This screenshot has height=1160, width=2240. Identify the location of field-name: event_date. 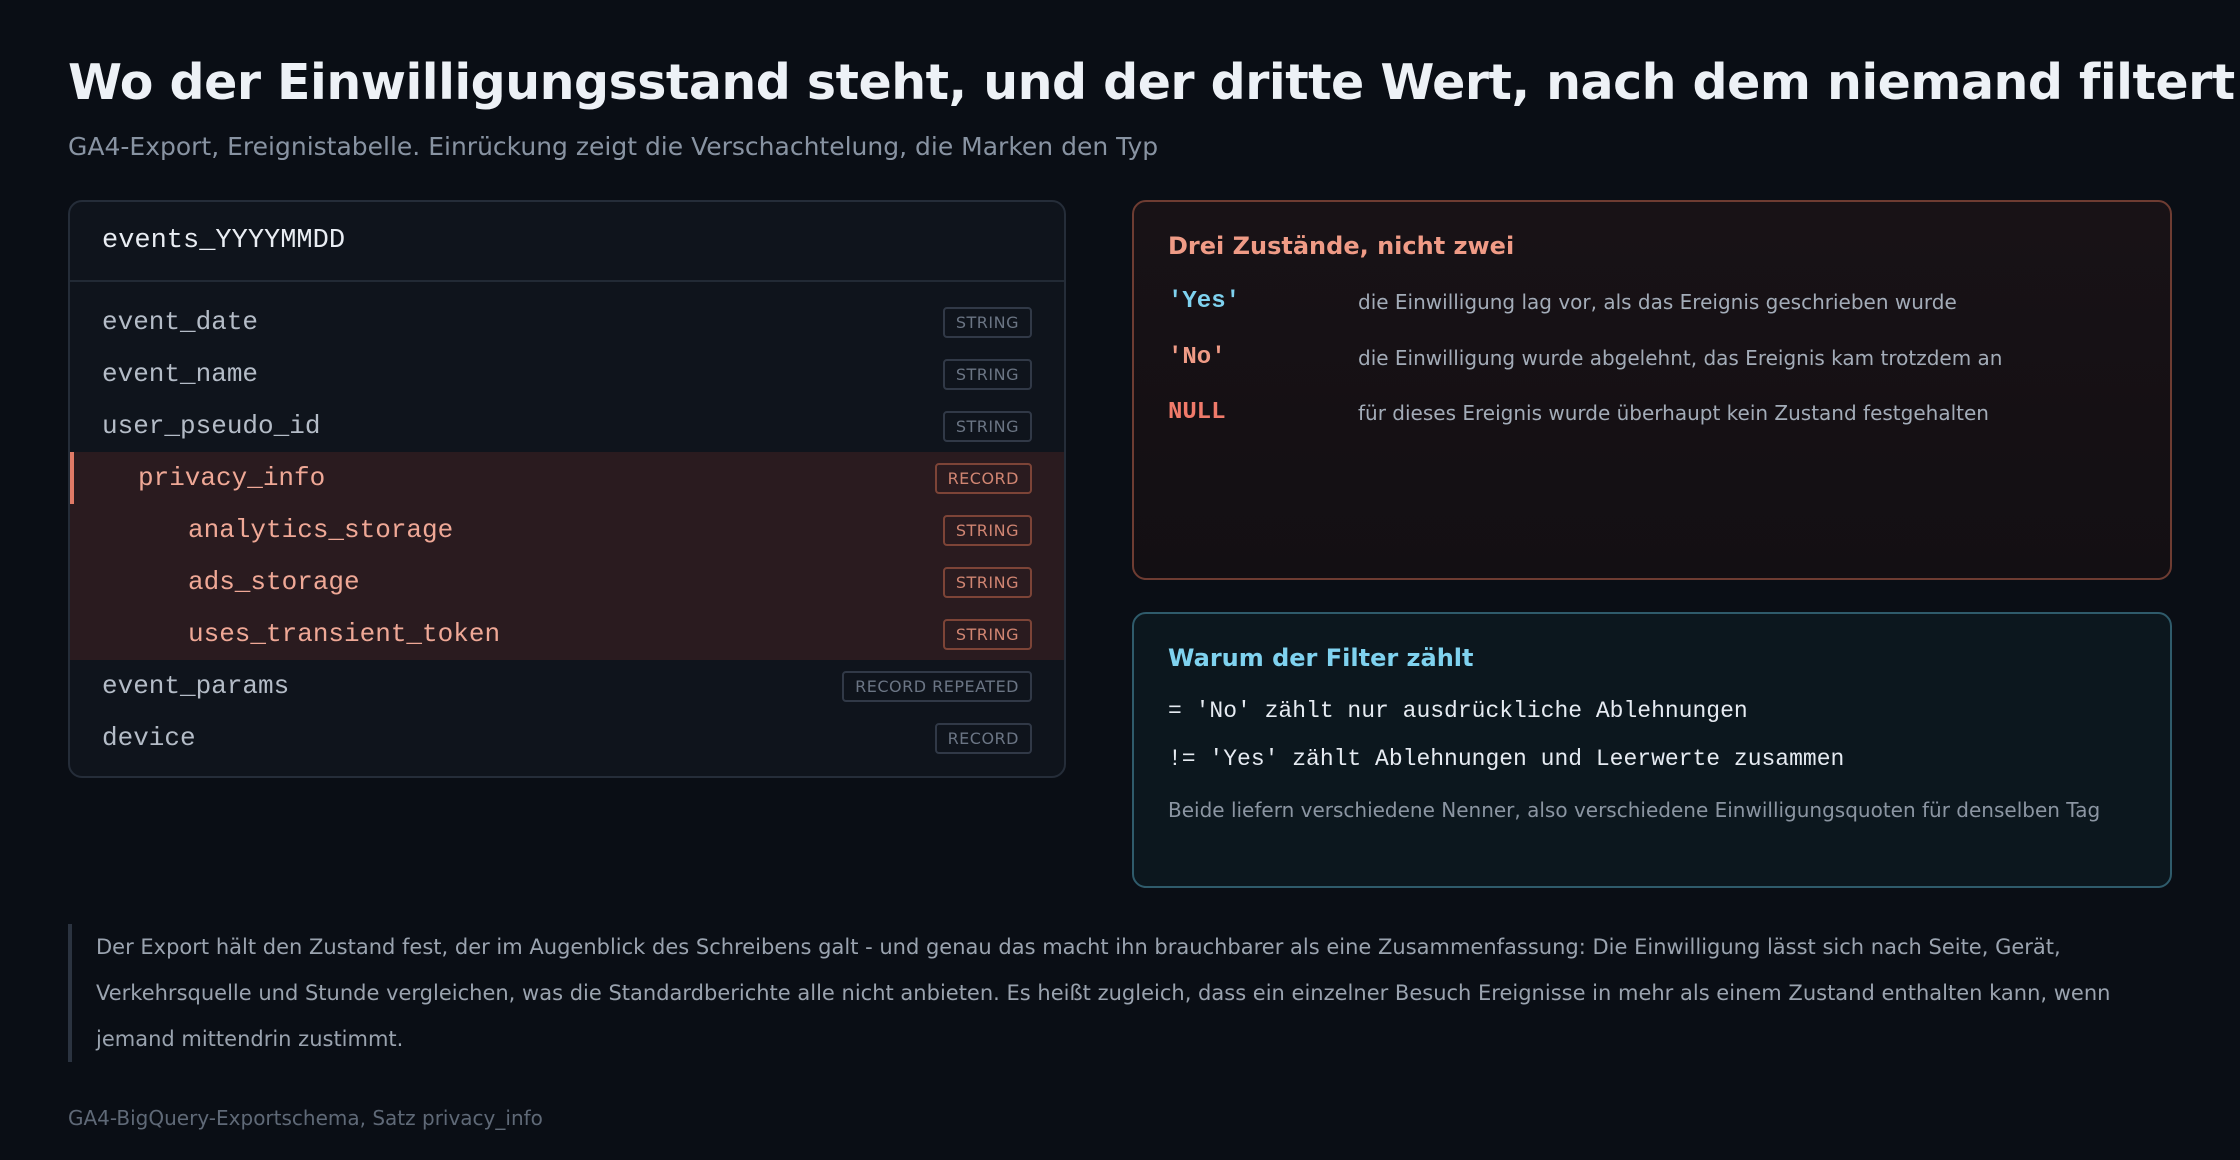
(180, 322).